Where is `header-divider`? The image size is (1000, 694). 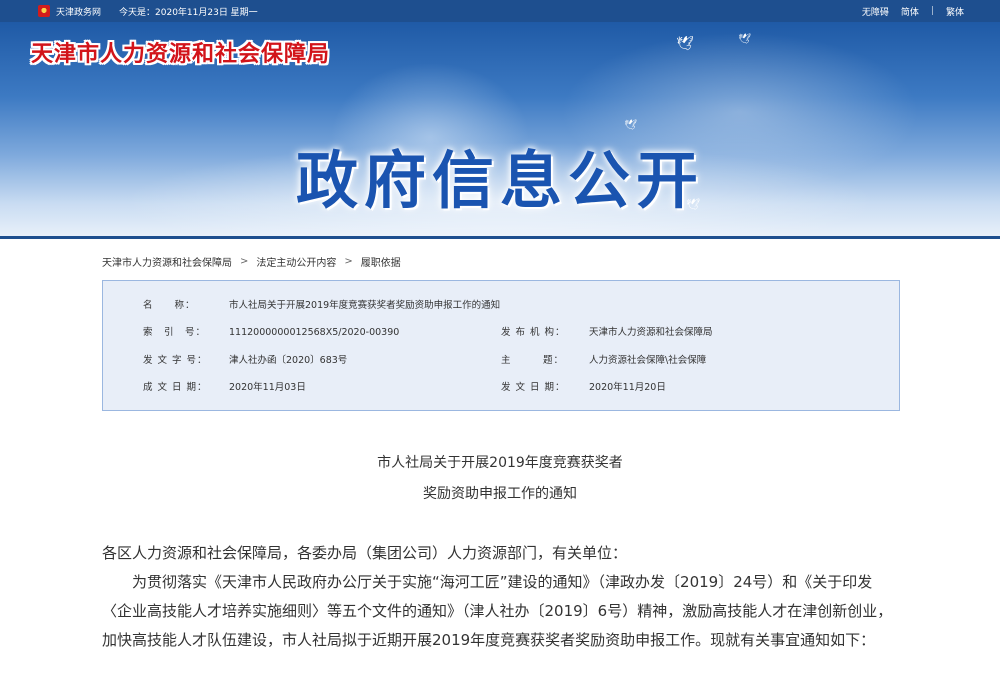 header-divider is located at coordinates (500, 237).